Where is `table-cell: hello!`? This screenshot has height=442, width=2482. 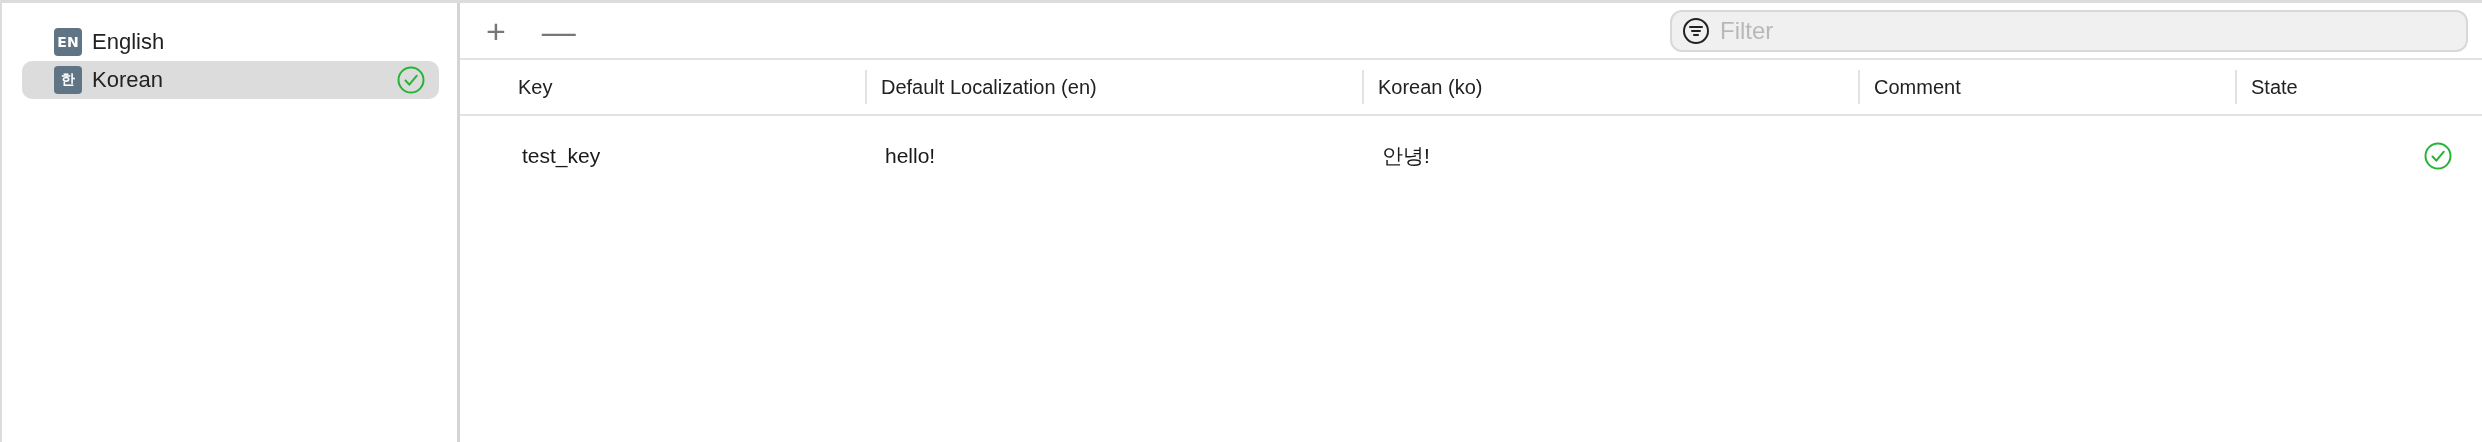
table-cell: hello! is located at coordinates (910, 156).